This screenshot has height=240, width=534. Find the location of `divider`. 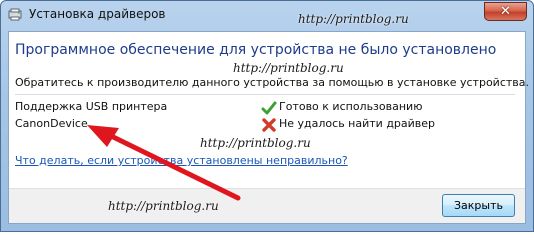

divider is located at coordinates (265, 94).